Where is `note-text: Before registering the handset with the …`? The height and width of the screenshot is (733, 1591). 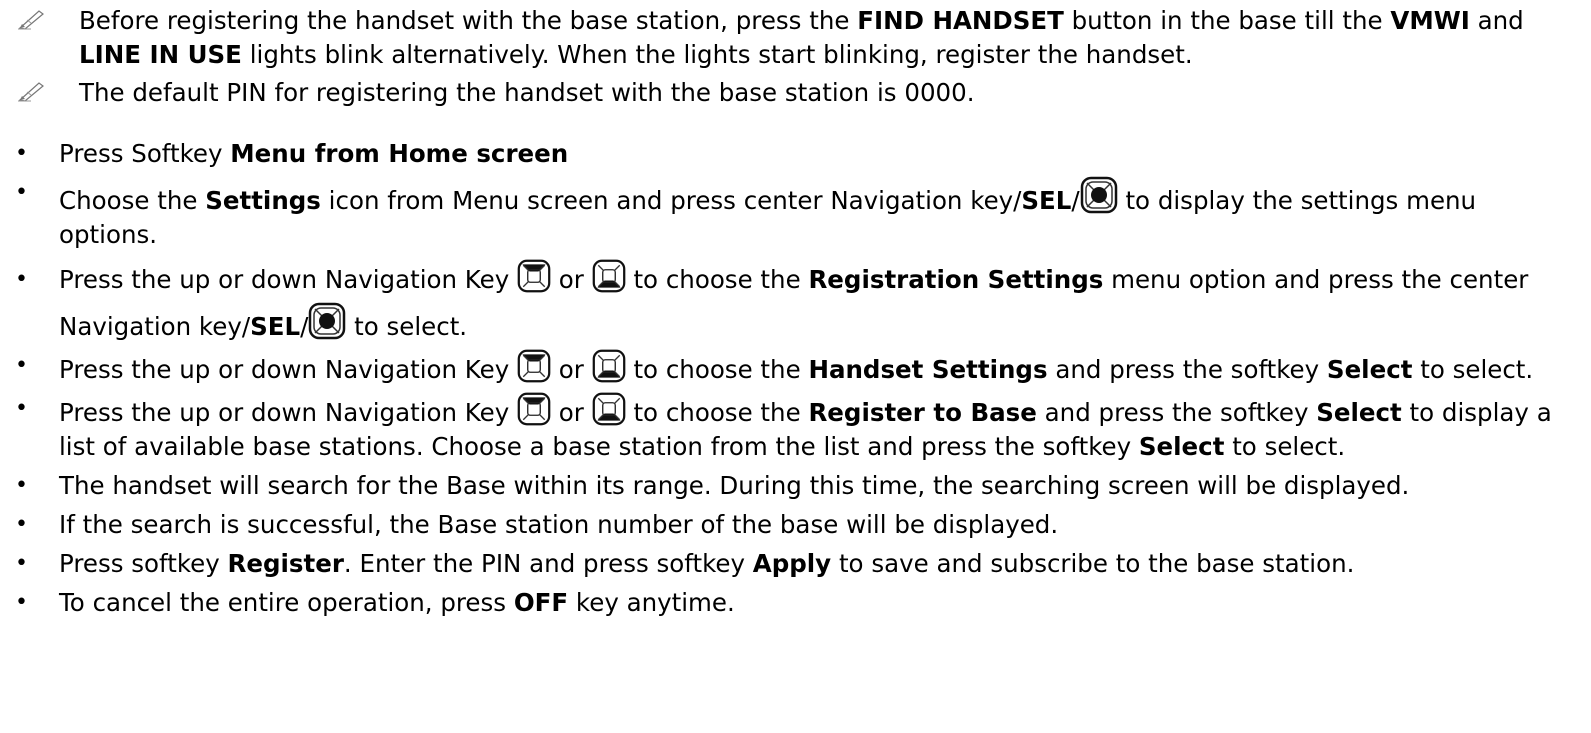 note-text: Before registering the handset with the … is located at coordinates (801, 37).